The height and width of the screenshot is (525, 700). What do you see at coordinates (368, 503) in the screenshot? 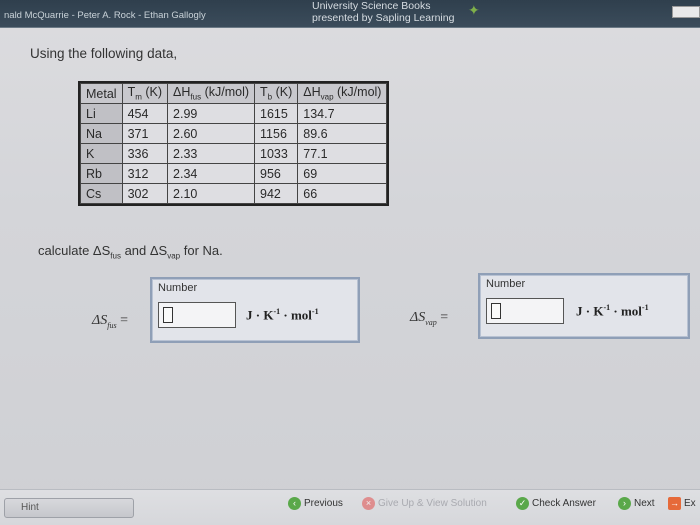
I see `give-up-icon: ×` at bounding box center [368, 503].